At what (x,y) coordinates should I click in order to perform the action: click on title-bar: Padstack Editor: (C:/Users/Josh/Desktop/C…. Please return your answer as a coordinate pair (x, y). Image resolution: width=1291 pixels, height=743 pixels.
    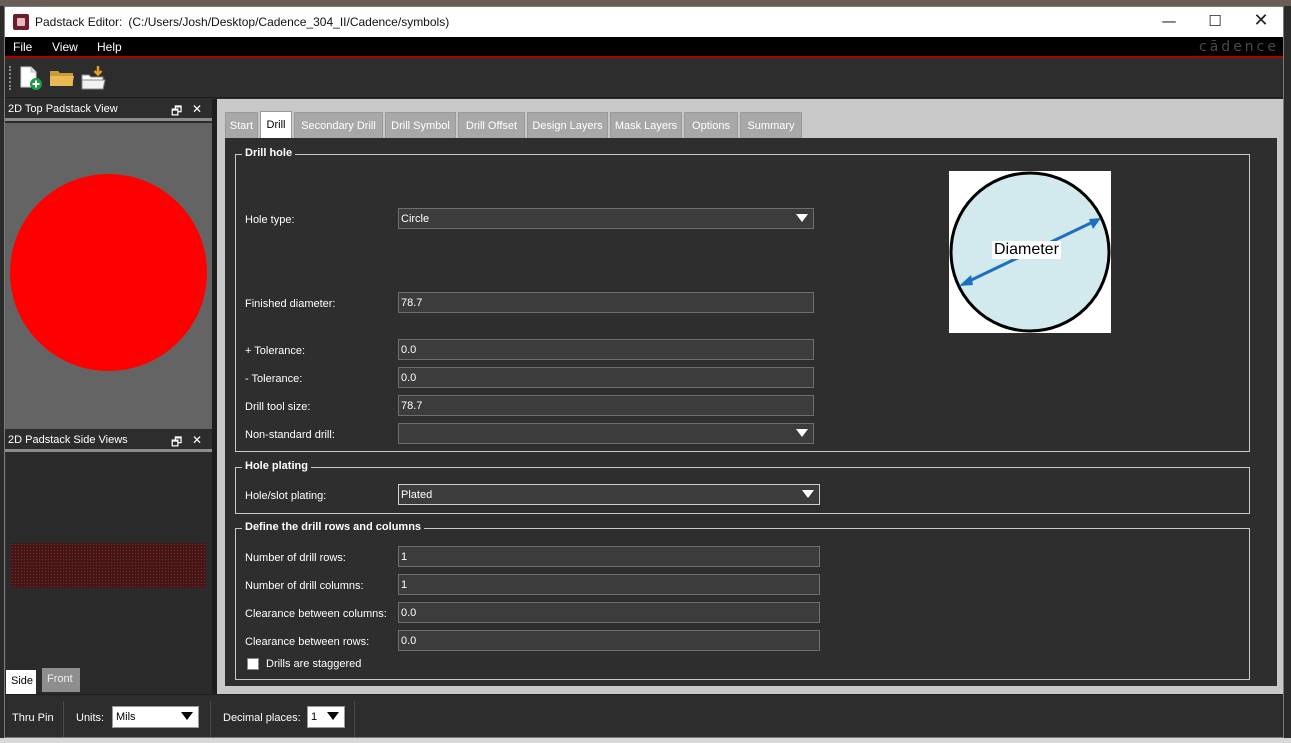
    Looking at the image, I should click on (644, 22).